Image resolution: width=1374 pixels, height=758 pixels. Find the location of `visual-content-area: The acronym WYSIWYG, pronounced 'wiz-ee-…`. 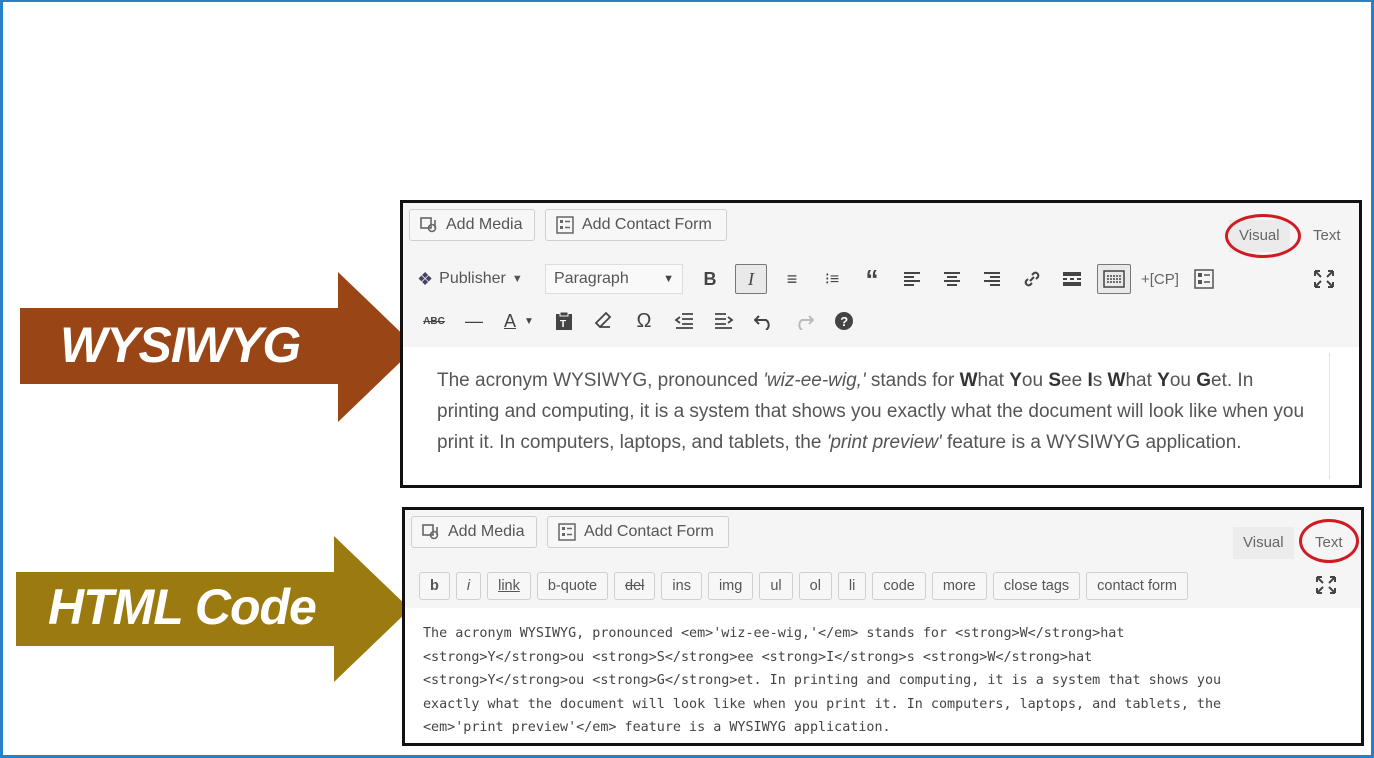

visual-content-area: The acronym WYSIWYG, pronounced 'wiz-ee-… is located at coordinates (881, 416).